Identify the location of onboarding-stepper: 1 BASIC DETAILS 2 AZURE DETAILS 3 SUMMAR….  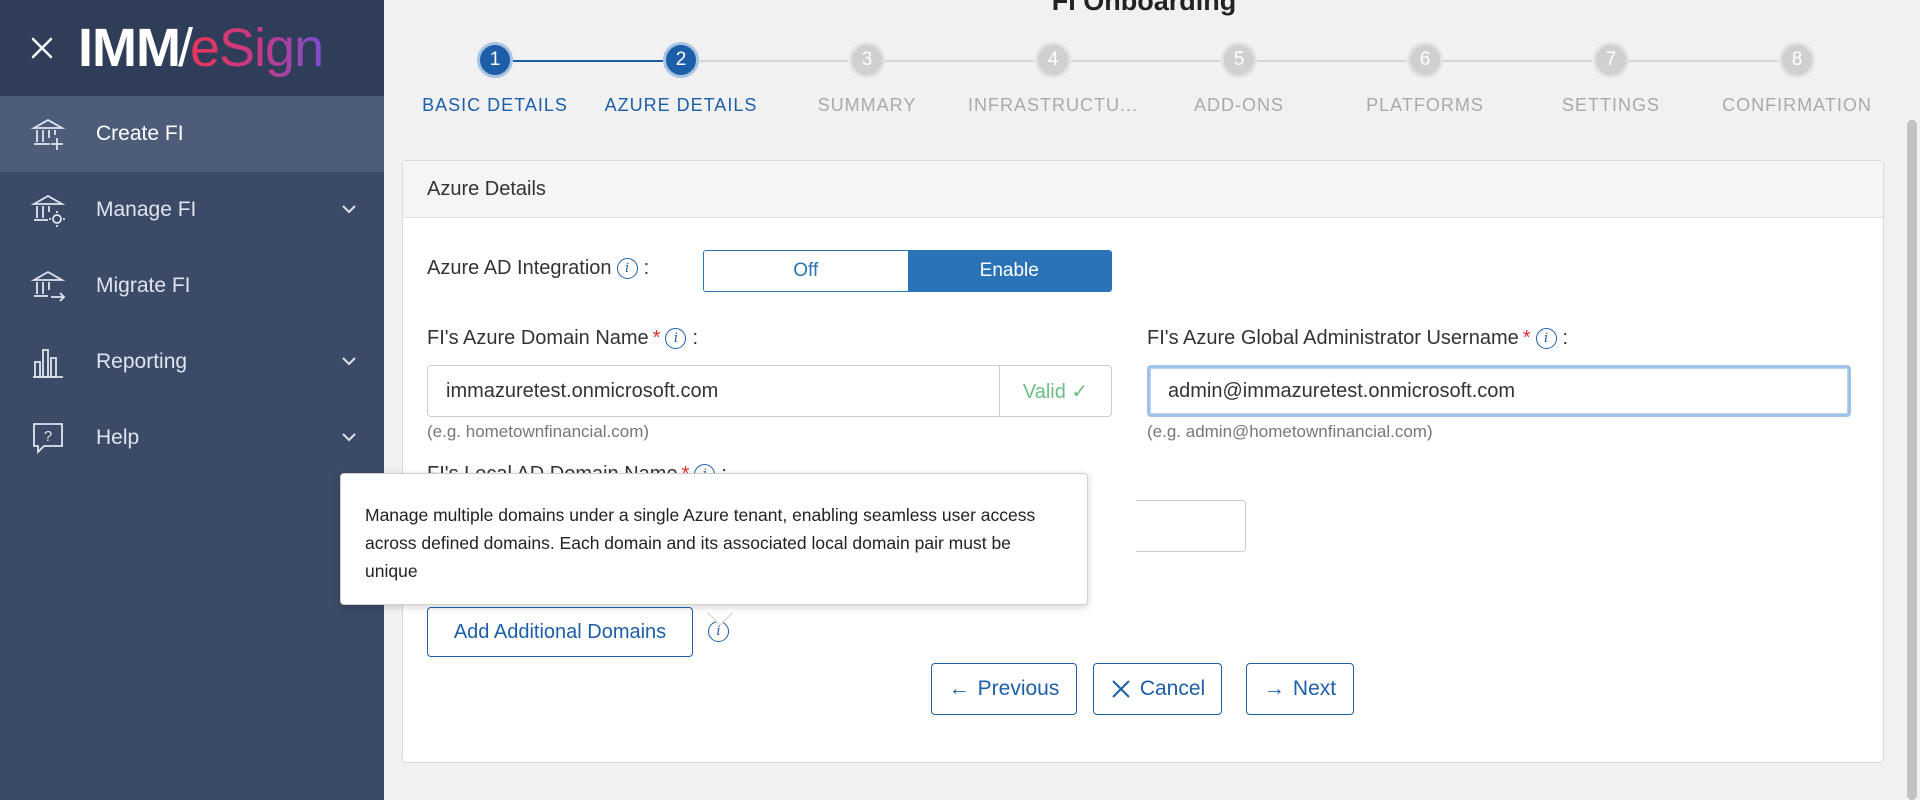
(1152, 82).